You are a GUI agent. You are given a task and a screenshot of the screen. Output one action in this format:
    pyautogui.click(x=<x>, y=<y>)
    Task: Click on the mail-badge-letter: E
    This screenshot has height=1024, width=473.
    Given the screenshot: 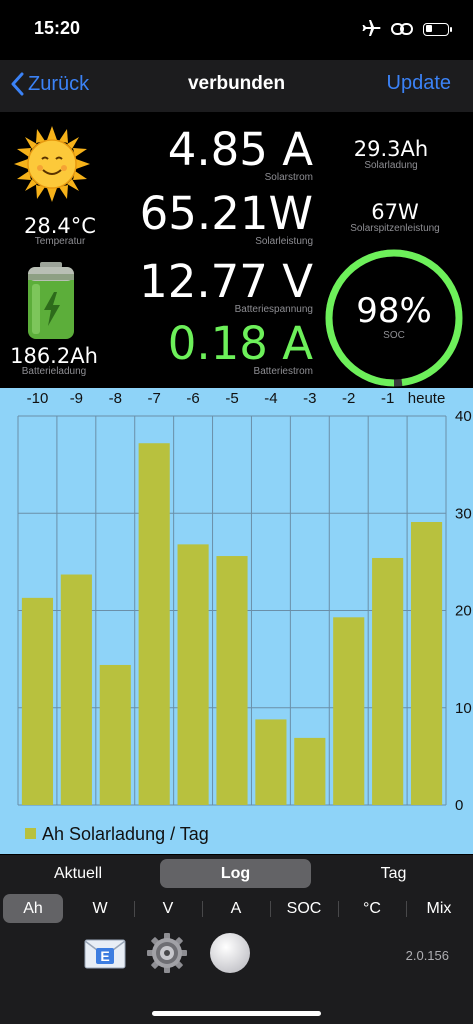 What is the action you would take?
    pyautogui.click(x=104, y=956)
    